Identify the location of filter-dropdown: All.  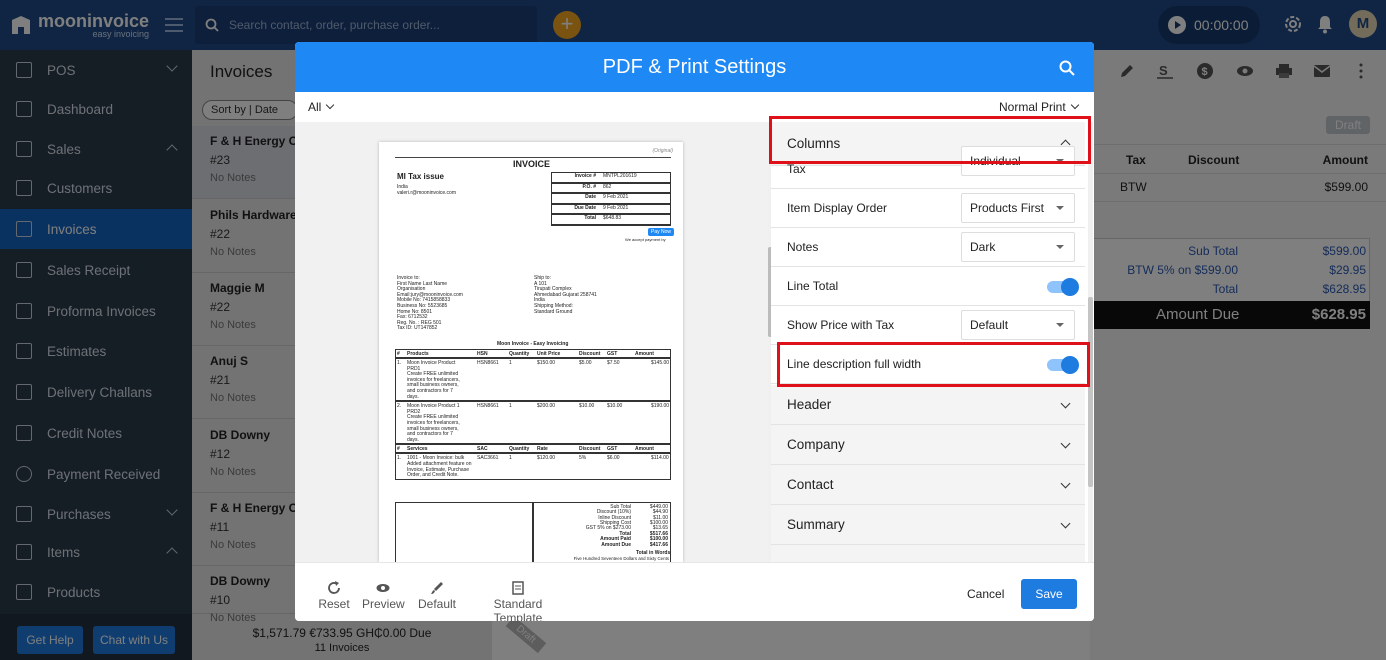
(321, 107).